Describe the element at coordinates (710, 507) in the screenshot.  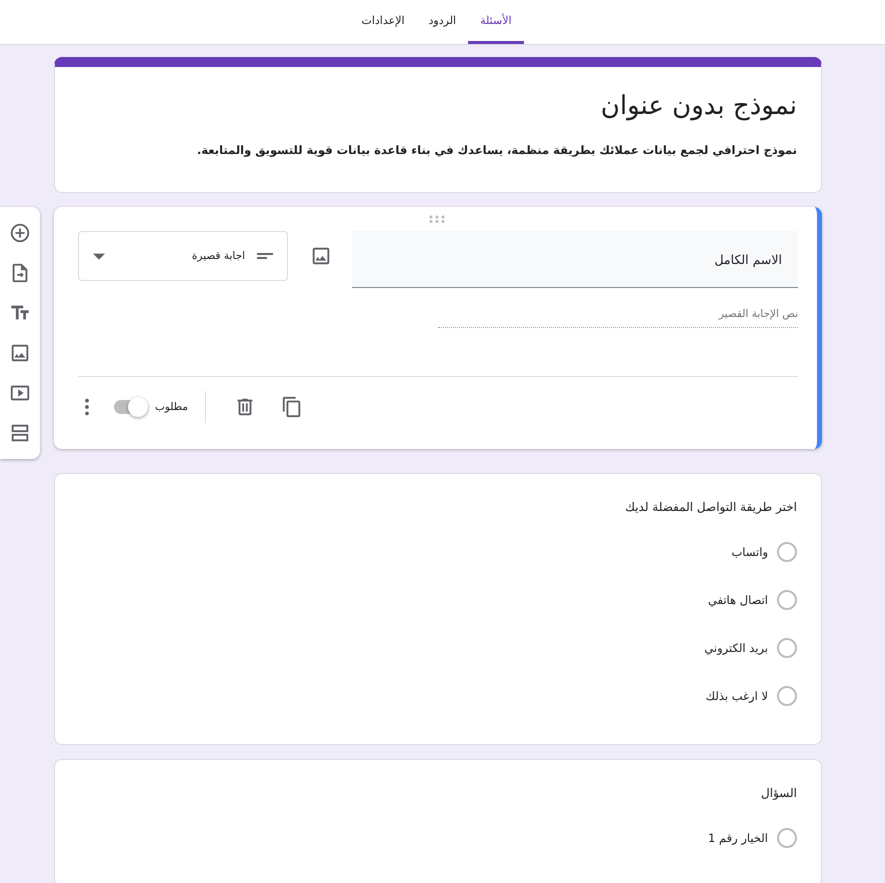
I see `question-title: اختر طريقة التواصل المفضلة لديك` at that location.